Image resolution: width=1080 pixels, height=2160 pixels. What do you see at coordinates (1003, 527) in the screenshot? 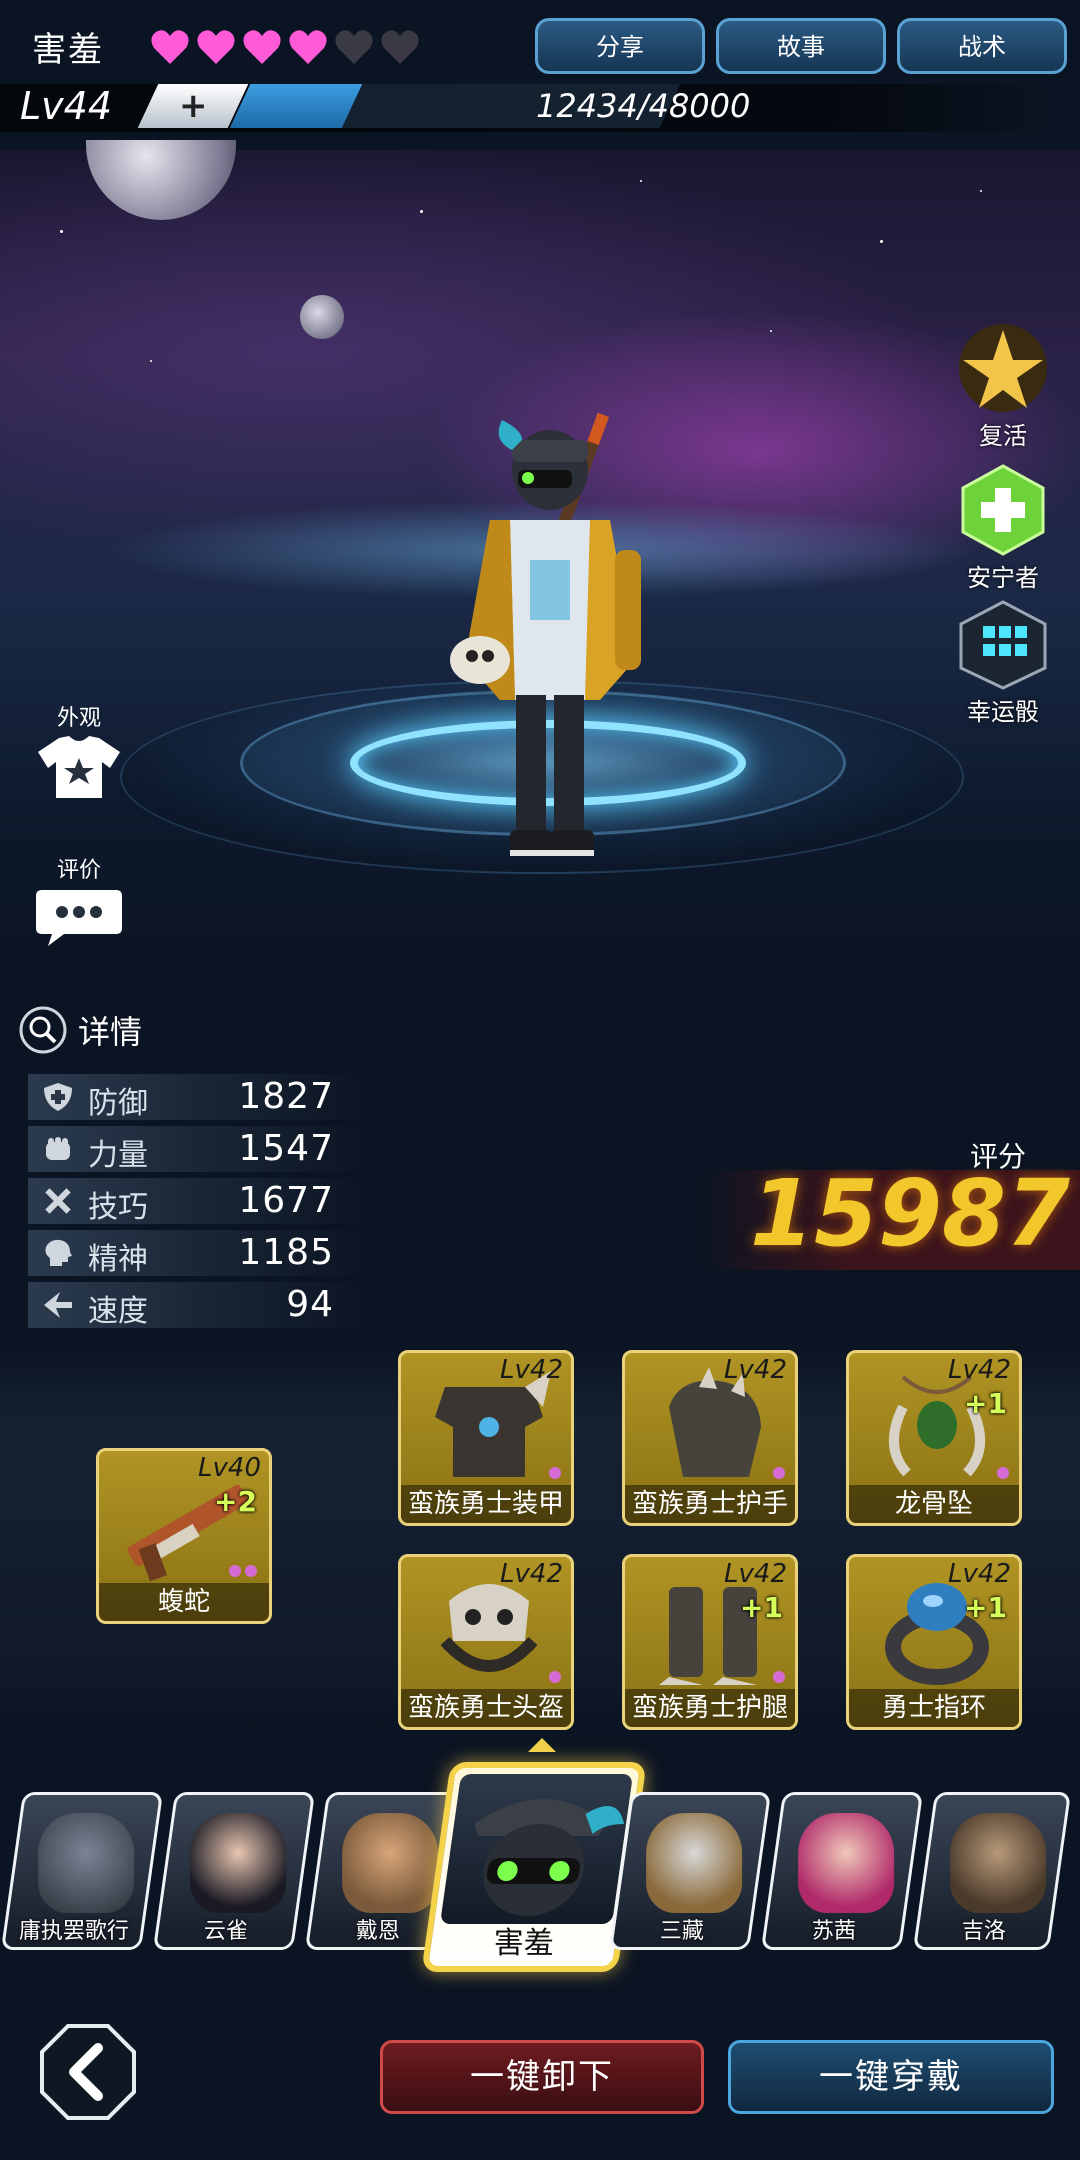
I see `peacekeeper-button: 安宁者` at bounding box center [1003, 527].